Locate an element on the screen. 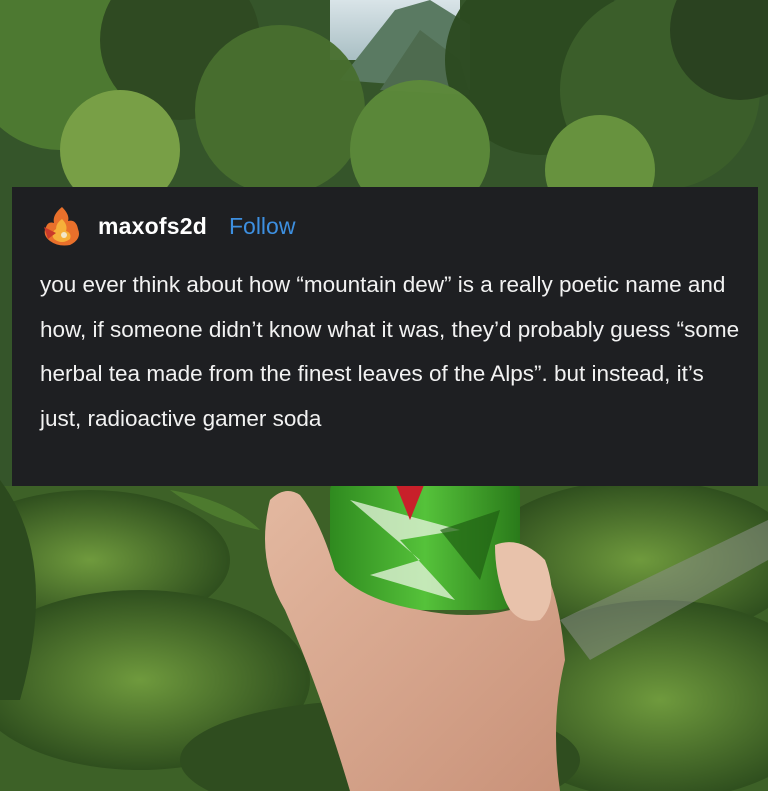 Image resolution: width=768 pixels, height=791 pixels. fire-avatar-icon is located at coordinates (63, 226).